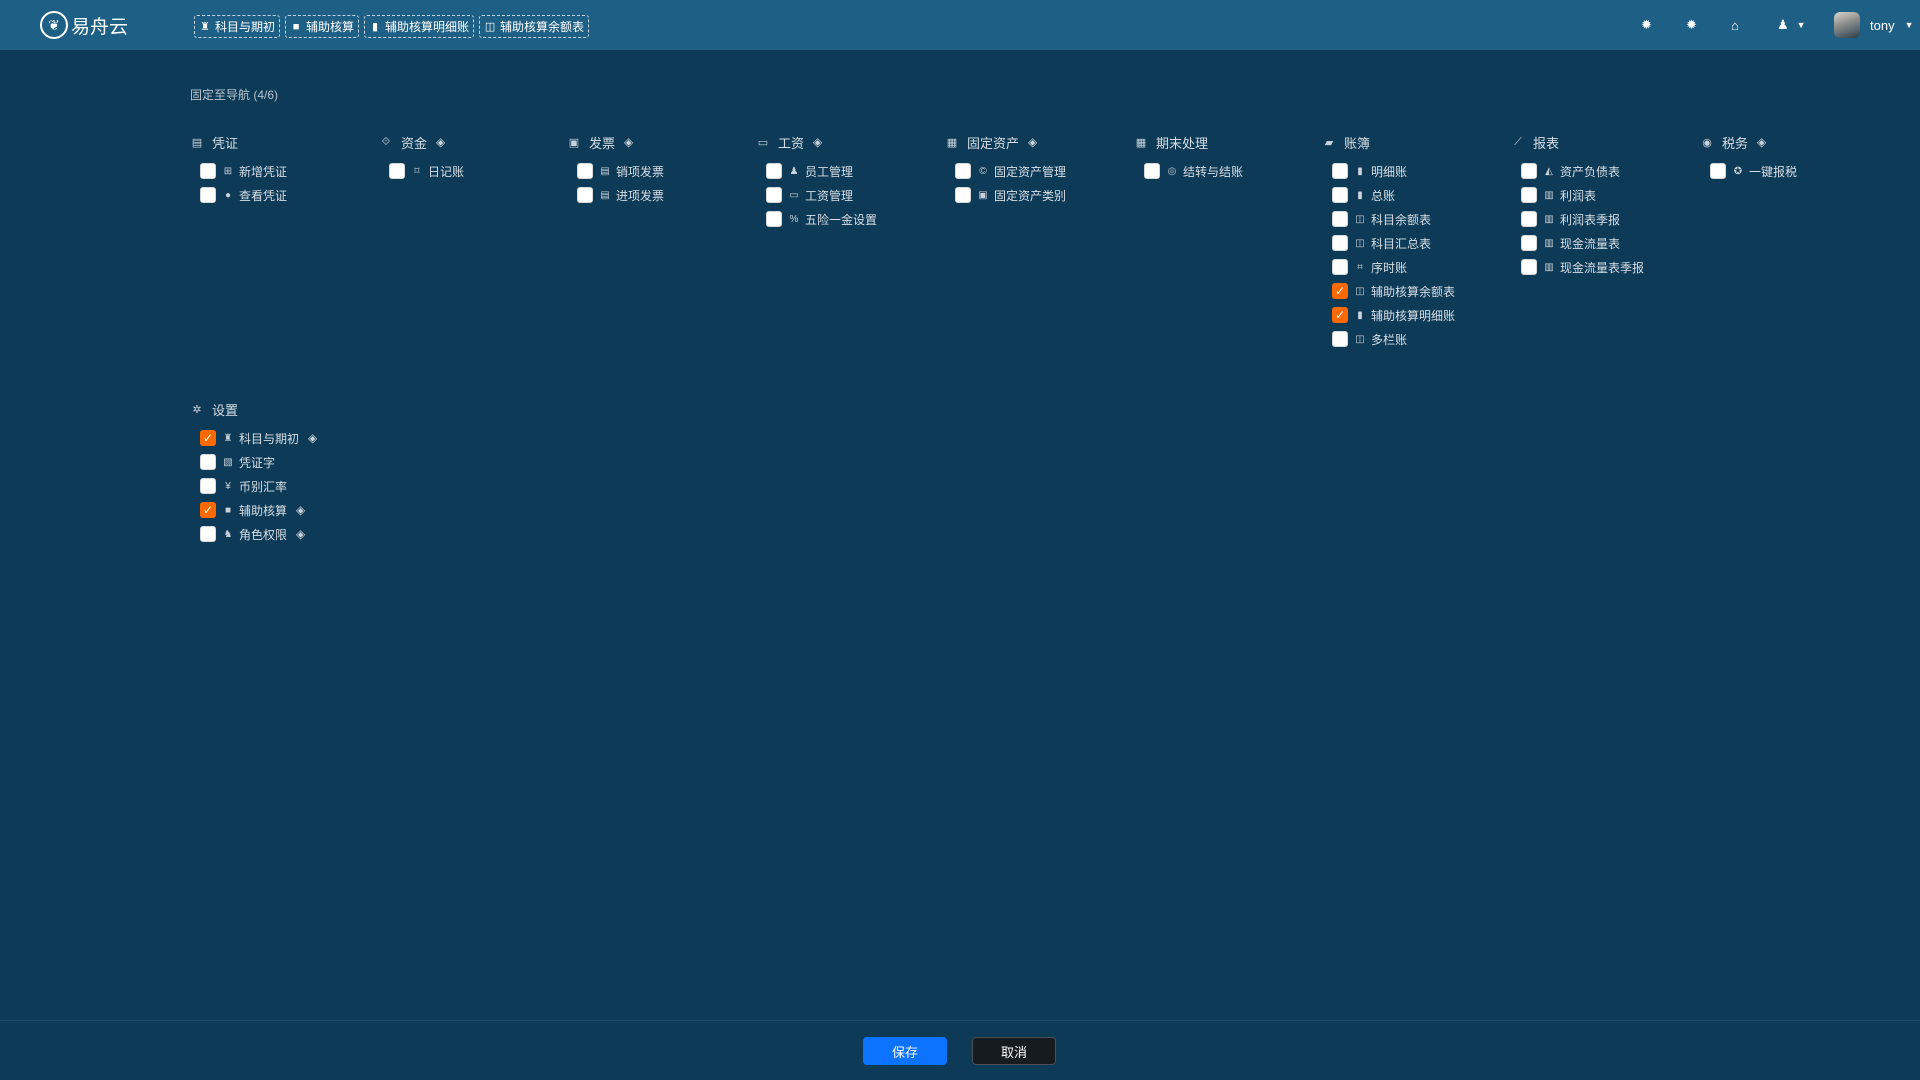 The width and height of the screenshot is (1920, 1080). I want to click on nav-option: ▮ 明细账, so click(1412, 171).